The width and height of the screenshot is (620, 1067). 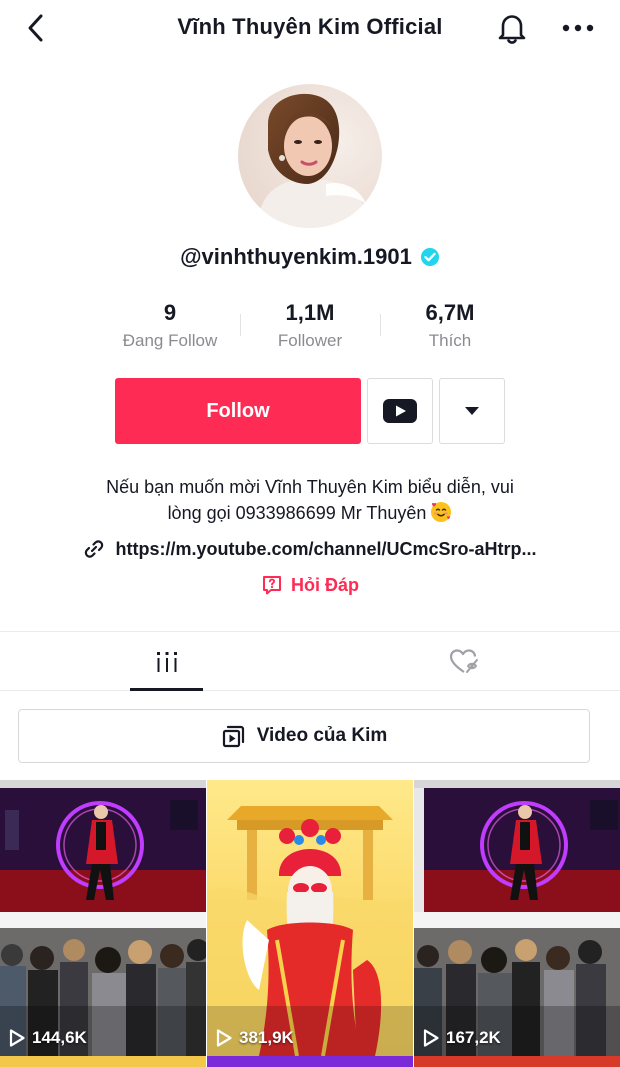 I want to click on username-handle: @vinhthuyenkim.1901, so click(x=296, y=256).